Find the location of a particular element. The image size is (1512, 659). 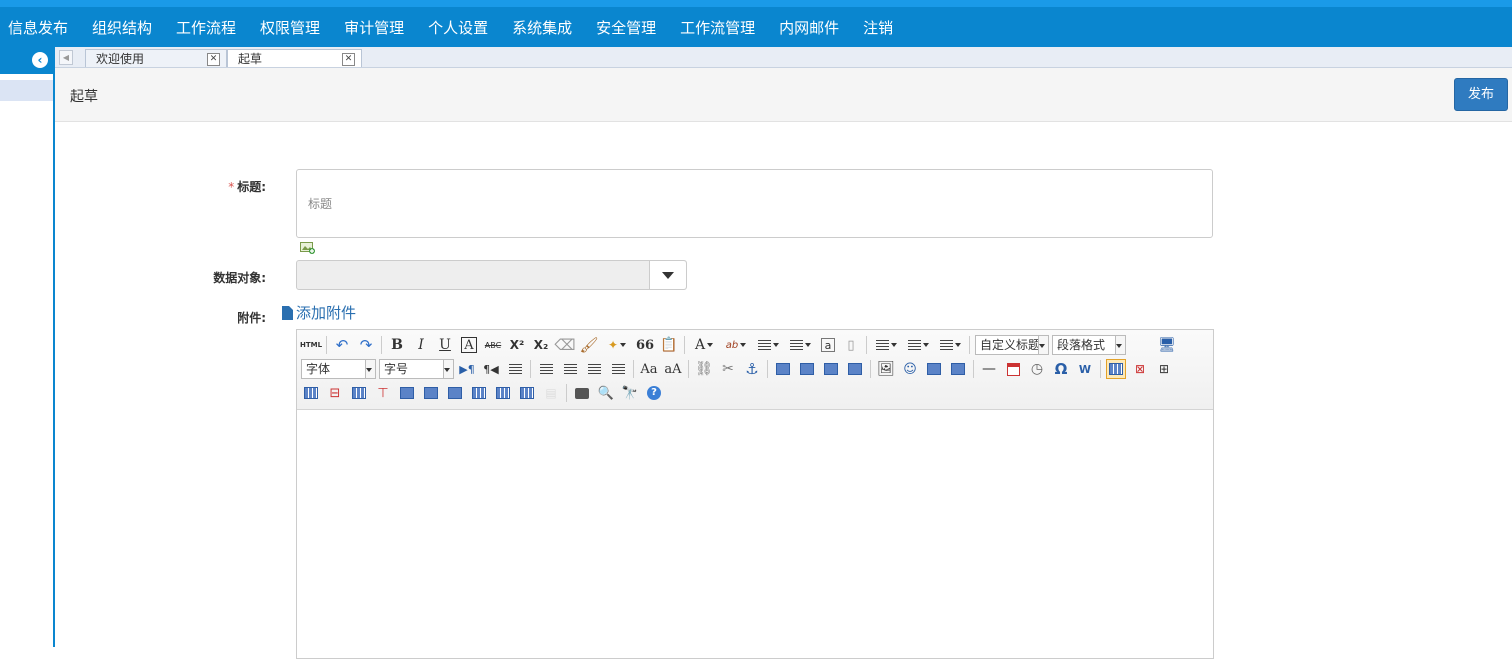

print-icon is located at coordinates (582, 393).